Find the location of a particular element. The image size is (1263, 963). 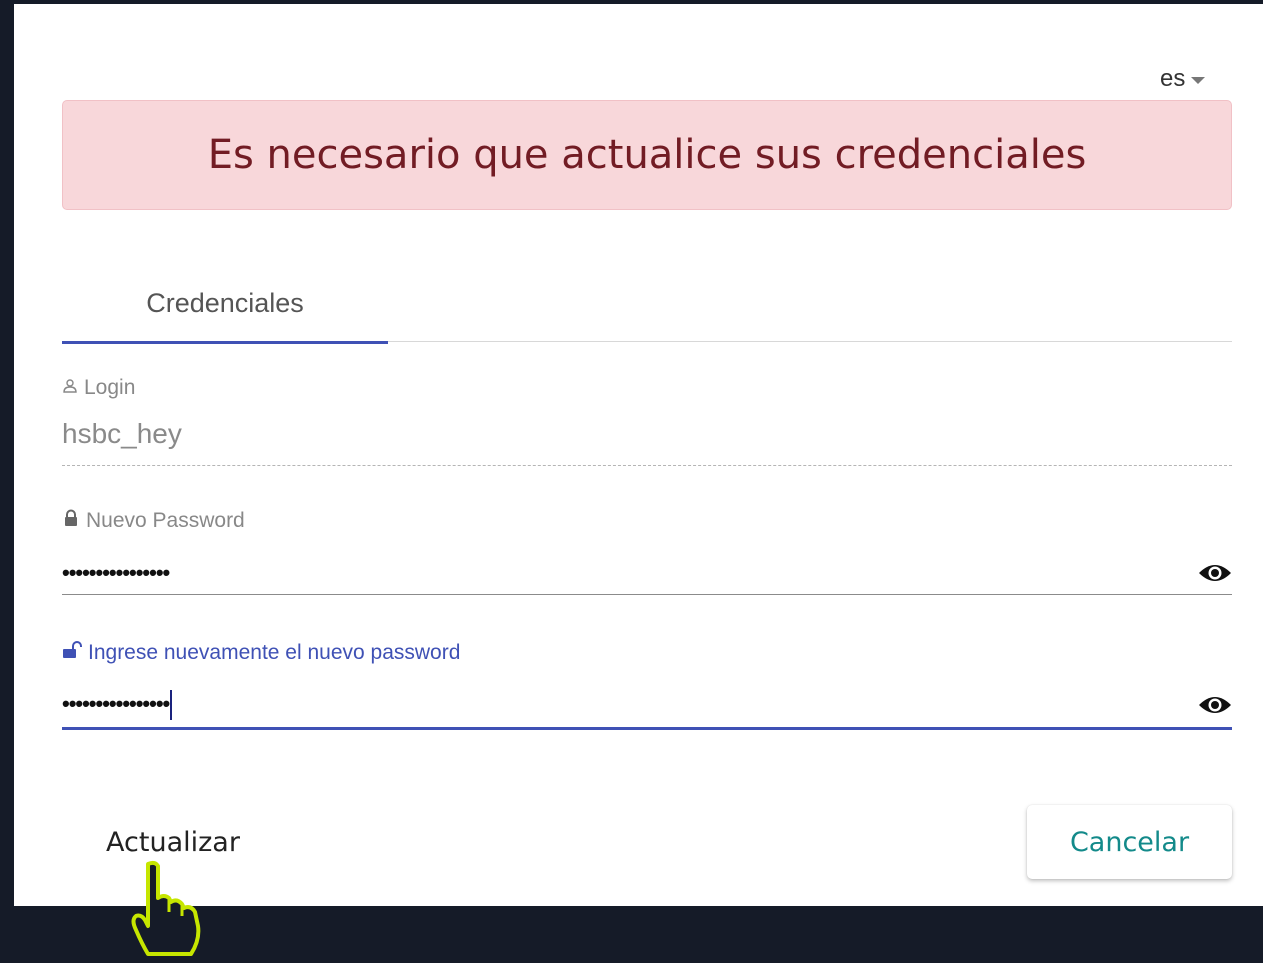

tab-active-indicator is located at coordinates (225, 342).